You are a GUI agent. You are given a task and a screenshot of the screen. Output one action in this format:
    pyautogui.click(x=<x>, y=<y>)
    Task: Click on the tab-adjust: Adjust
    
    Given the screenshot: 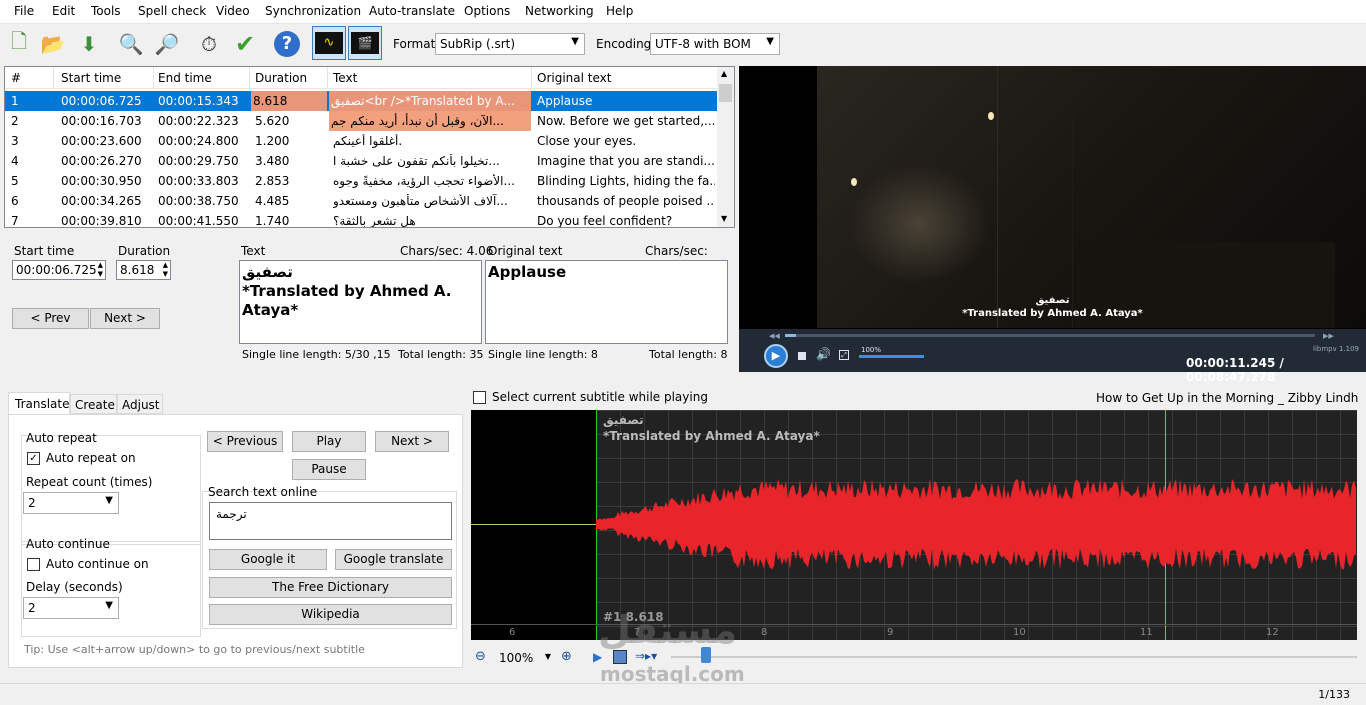 What is the action you would take?
    pyautogui.click(x=140, y=404)
    